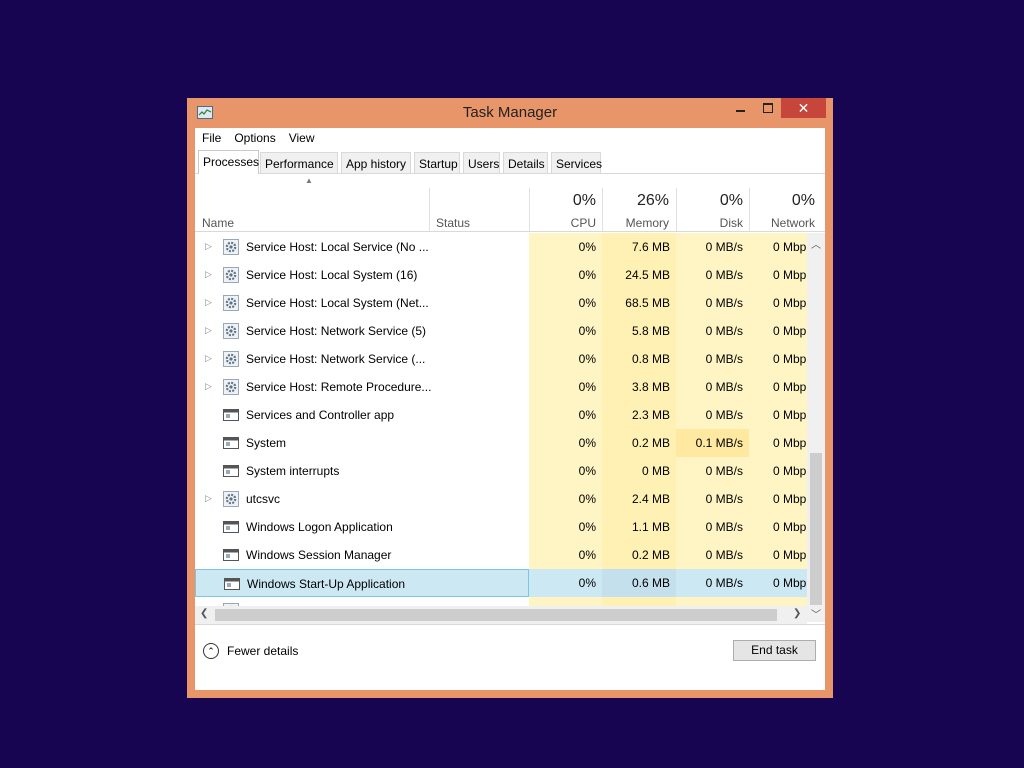  What do you see at coordinates (712, 303) in the screenshot?
I see `process-disk-cell: 0 MB/s` at bounding box center [712, 303].